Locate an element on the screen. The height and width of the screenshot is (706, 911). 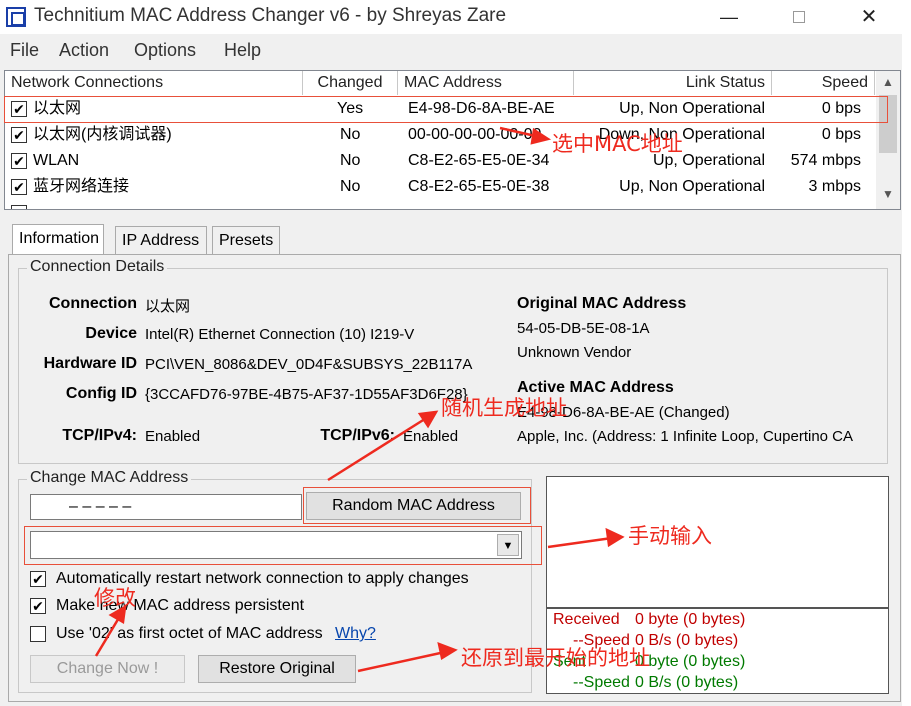
annotation-modify: 修改 is located at coordinates (115, 598).